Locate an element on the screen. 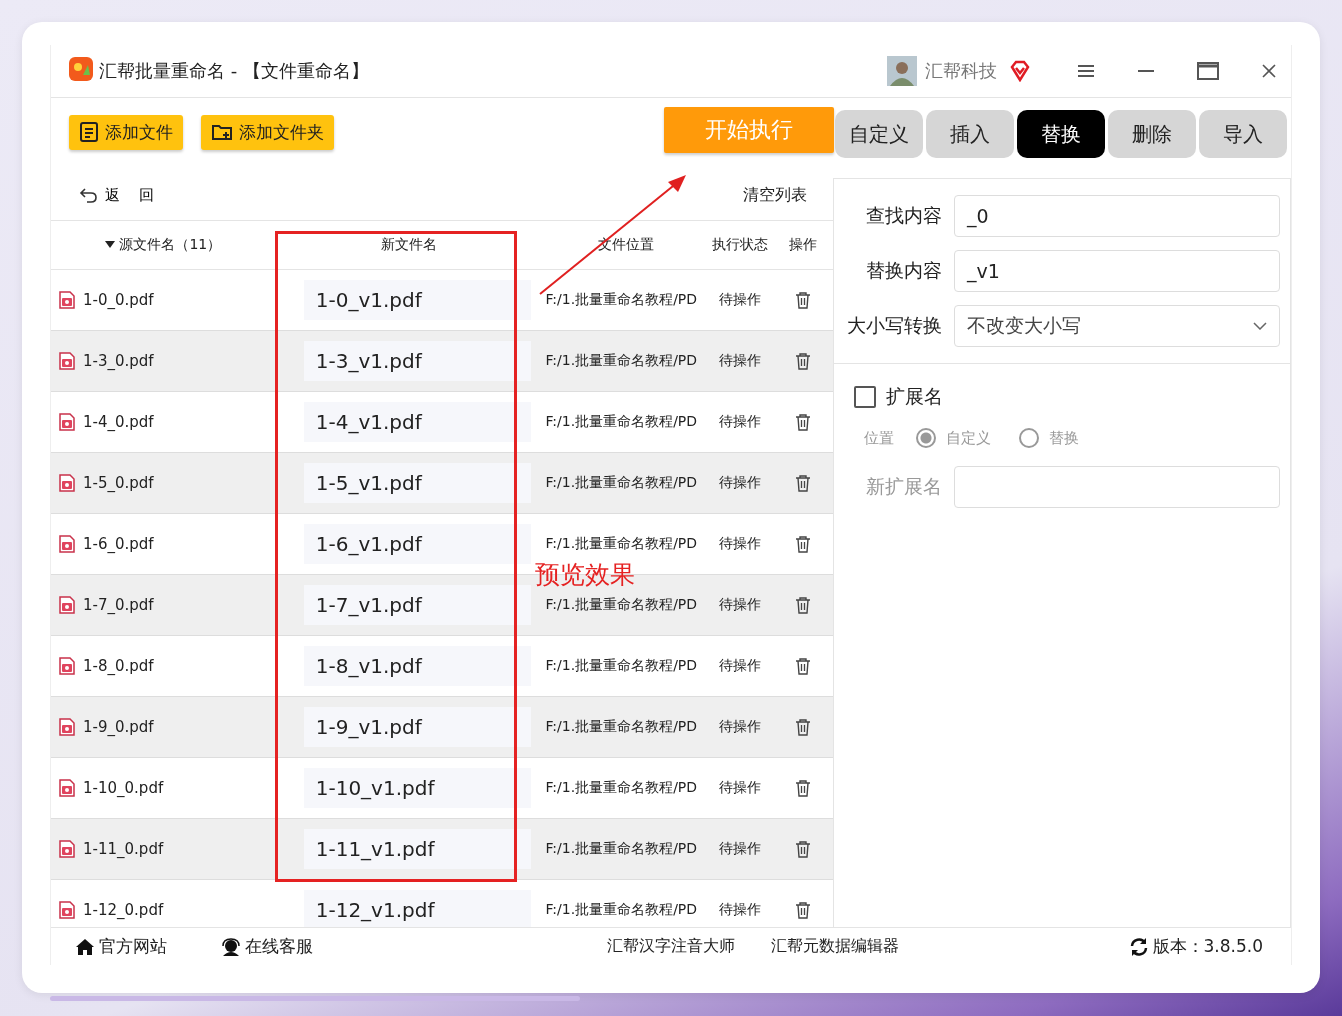 The image size is (1342, 1016). file-name: 1-3_0.pdf is located at coordinates (118, 361).